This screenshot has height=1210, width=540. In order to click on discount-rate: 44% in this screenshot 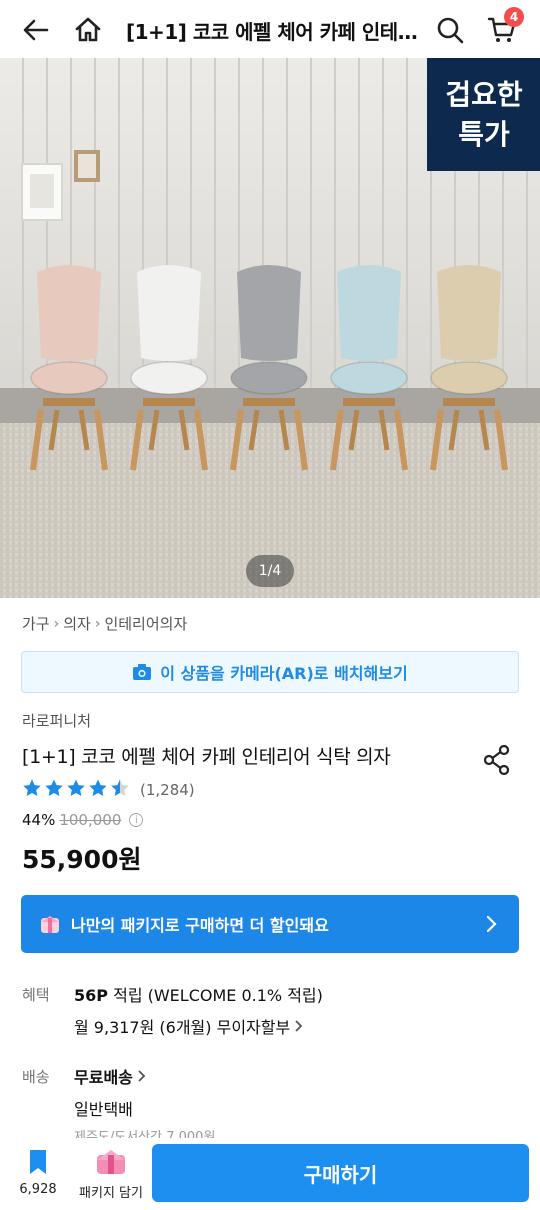, I will do `click(39, 820)`.